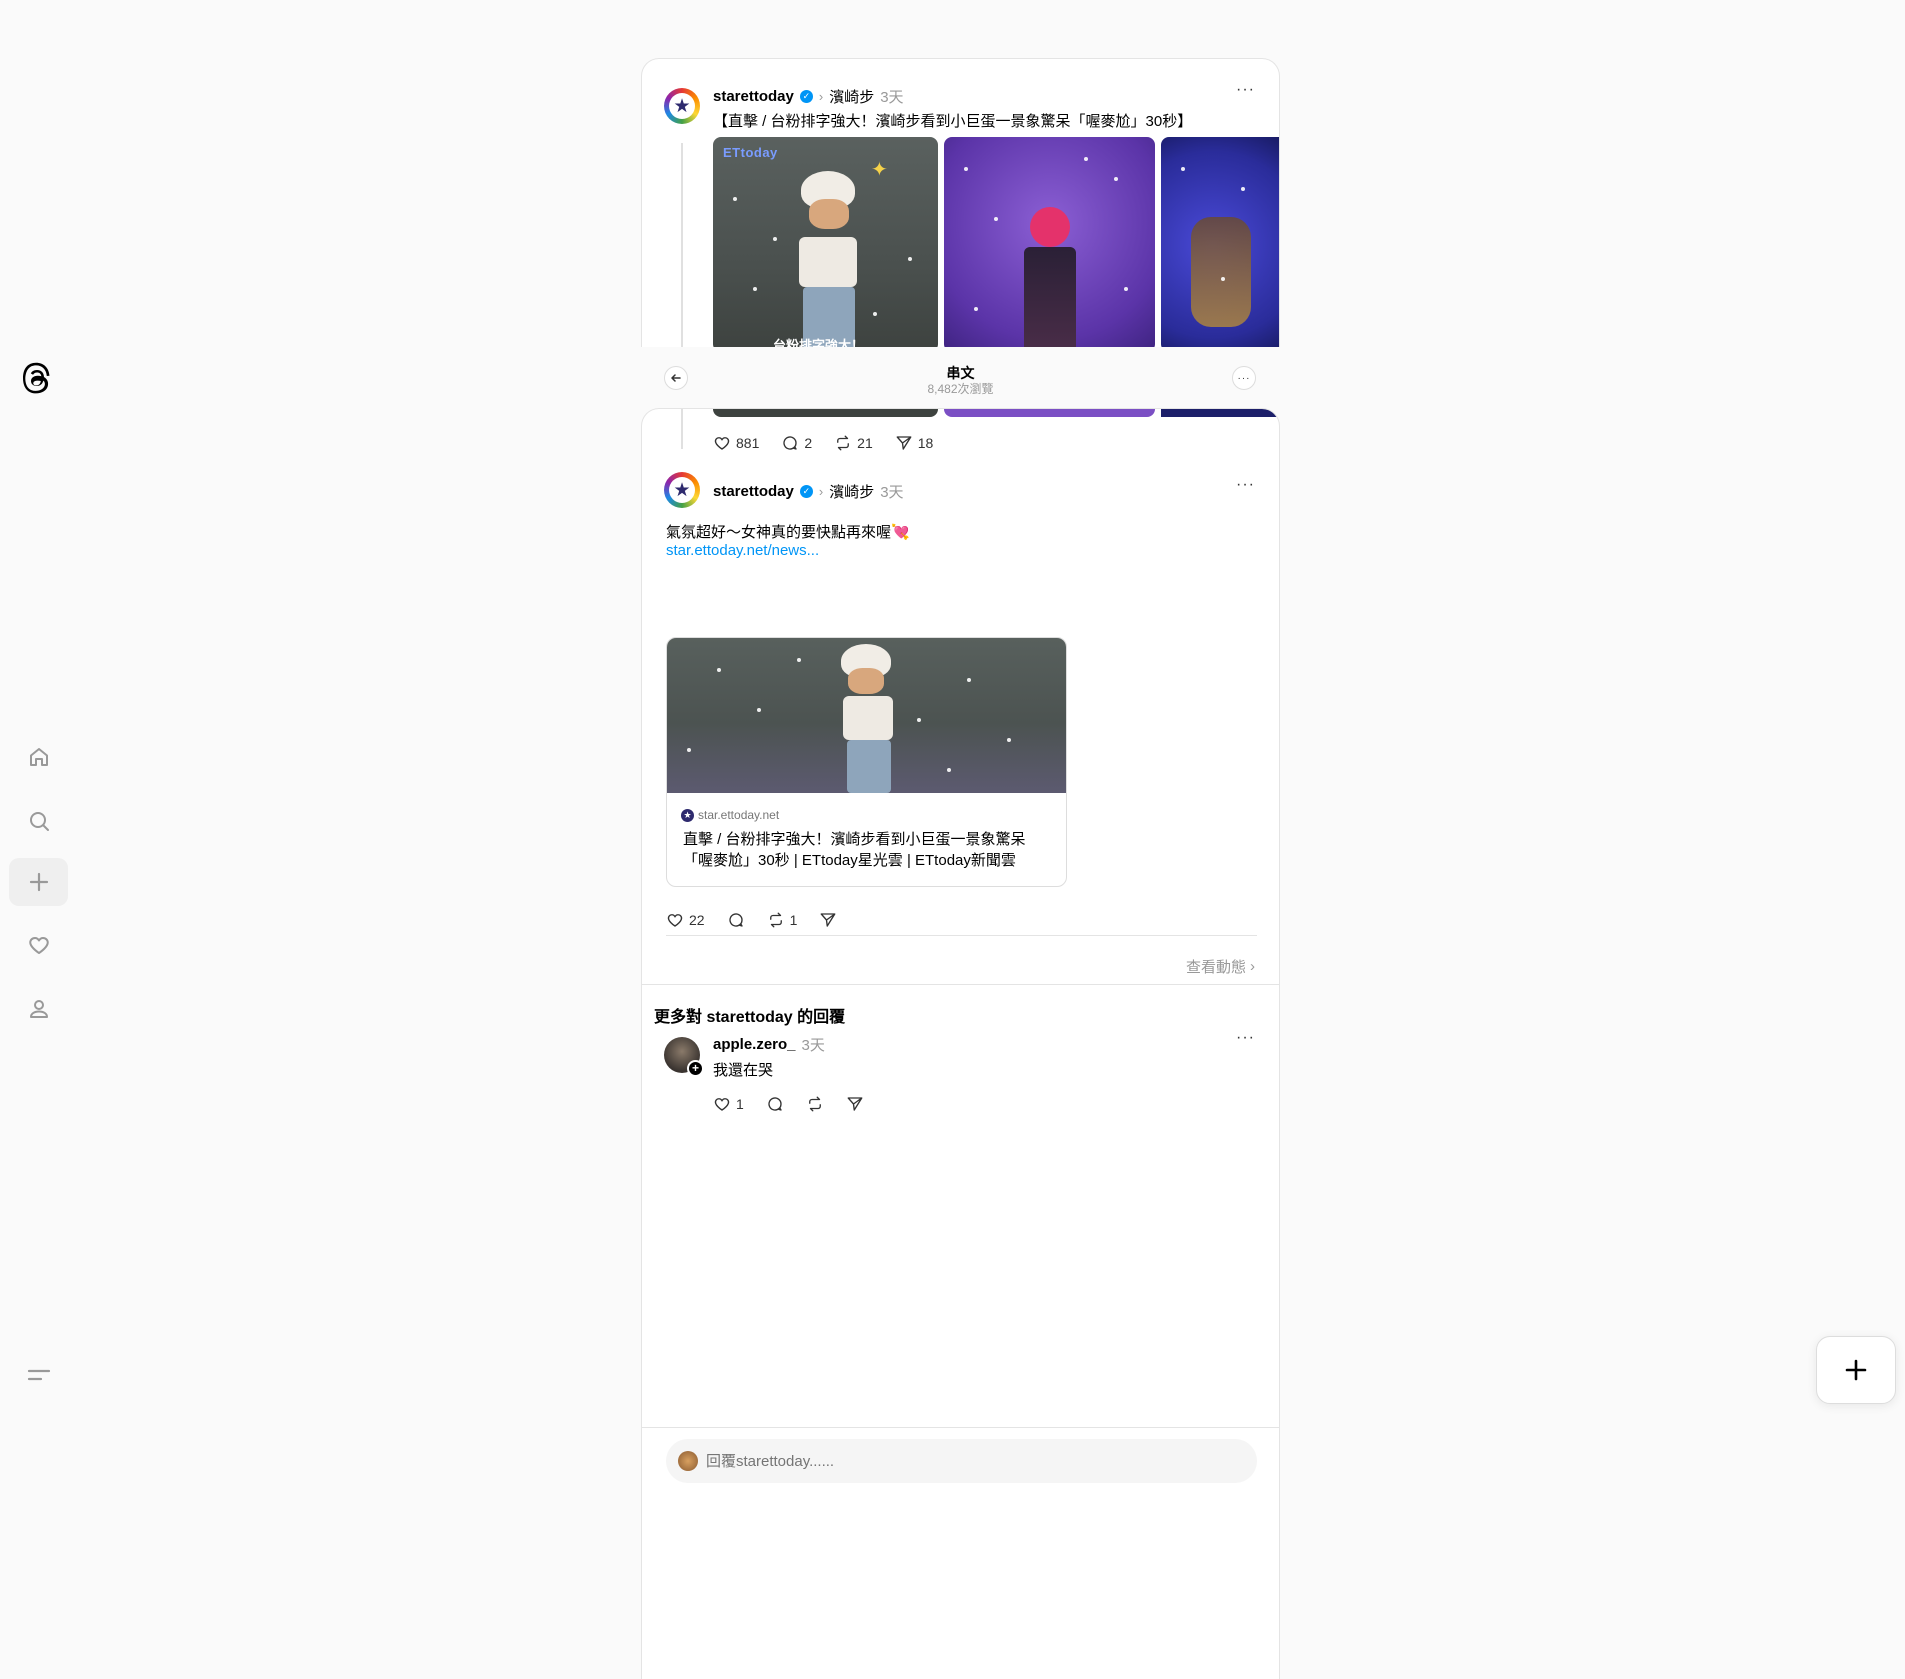  I want to click on follow-plus-icon: +, so click(695, 1068).